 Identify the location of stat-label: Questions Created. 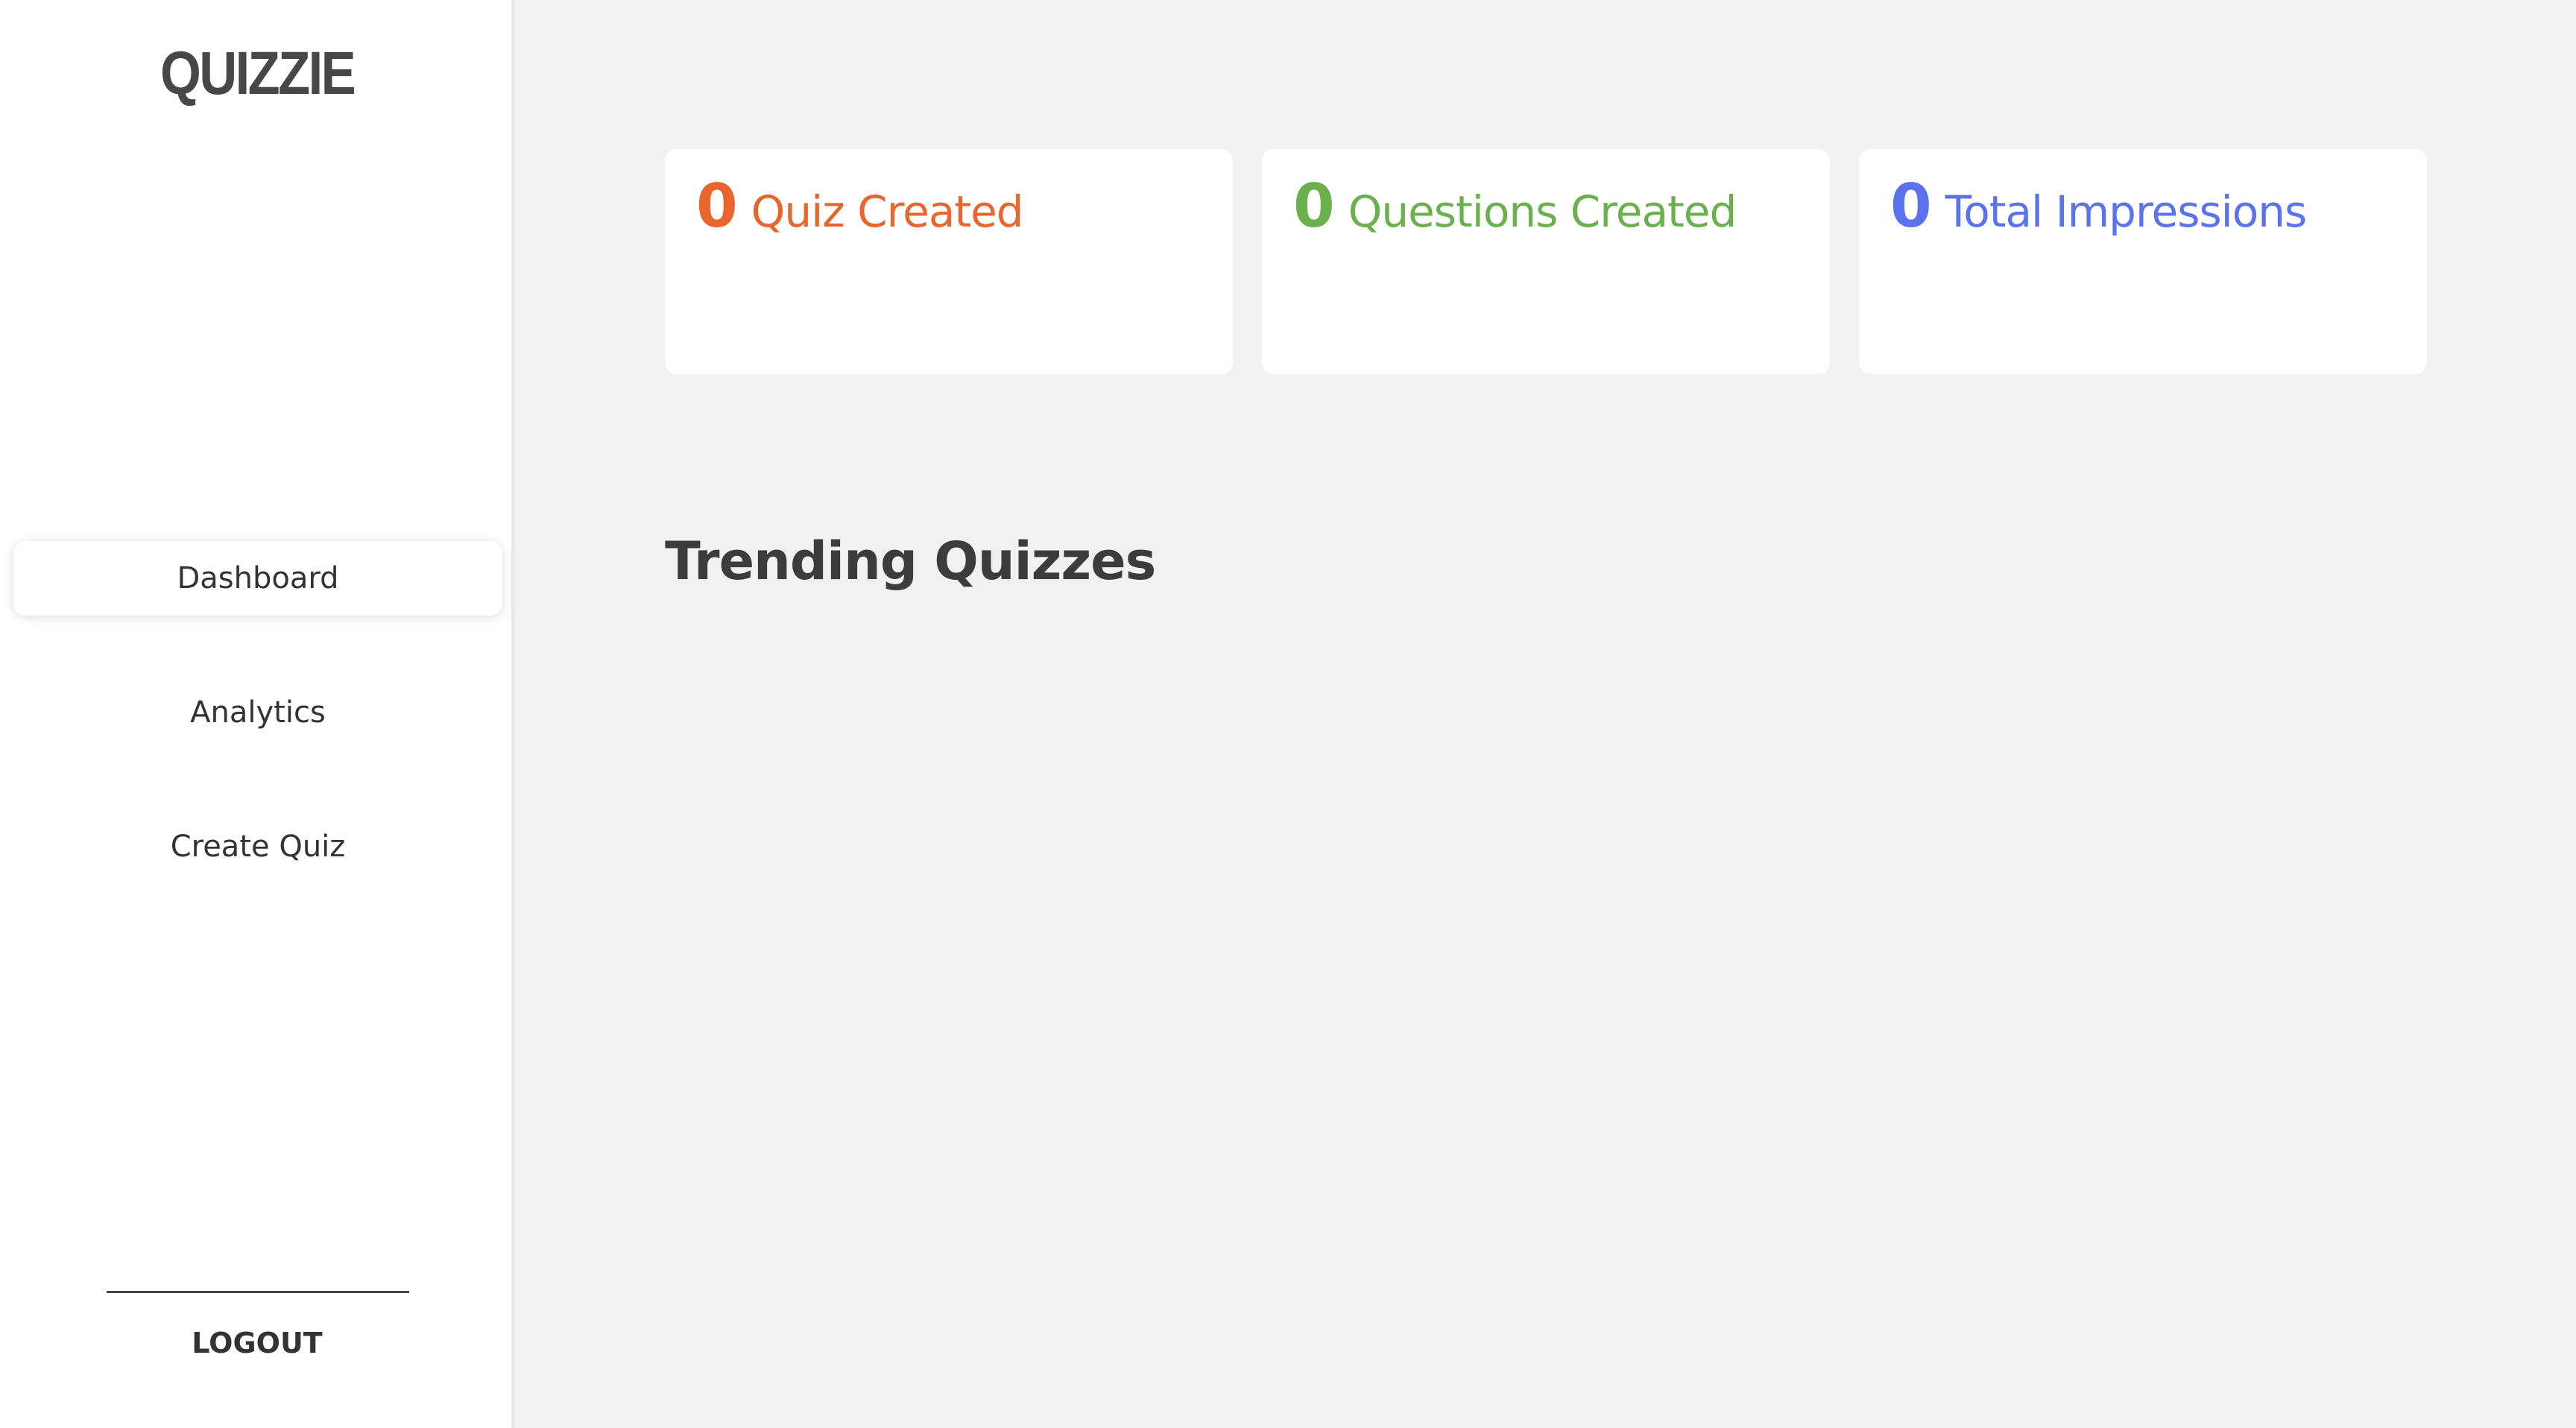
(1542, 211).